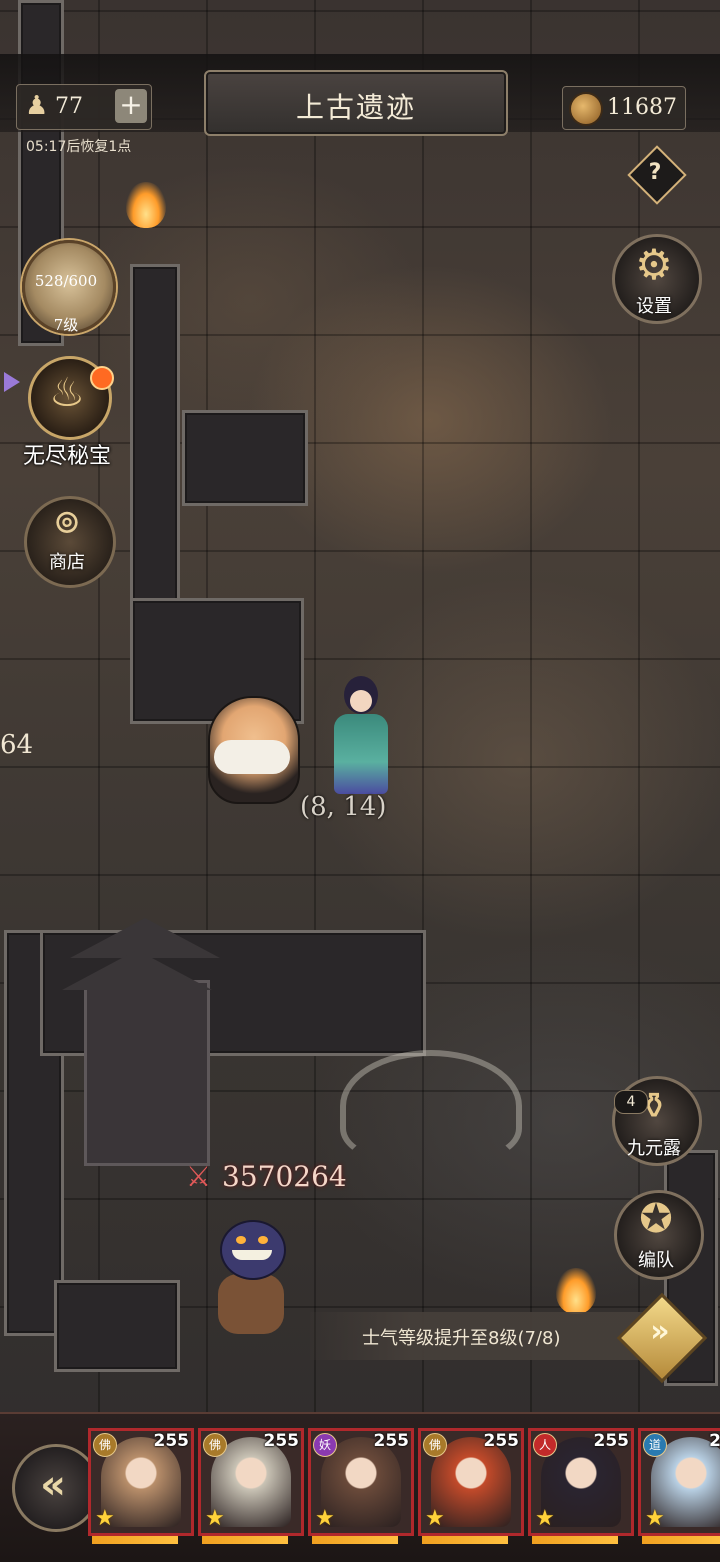  Describe the element at coordinates (79, 147) in the screenshot. I see `recover-timer: 05:17后恢复1点` at that location.